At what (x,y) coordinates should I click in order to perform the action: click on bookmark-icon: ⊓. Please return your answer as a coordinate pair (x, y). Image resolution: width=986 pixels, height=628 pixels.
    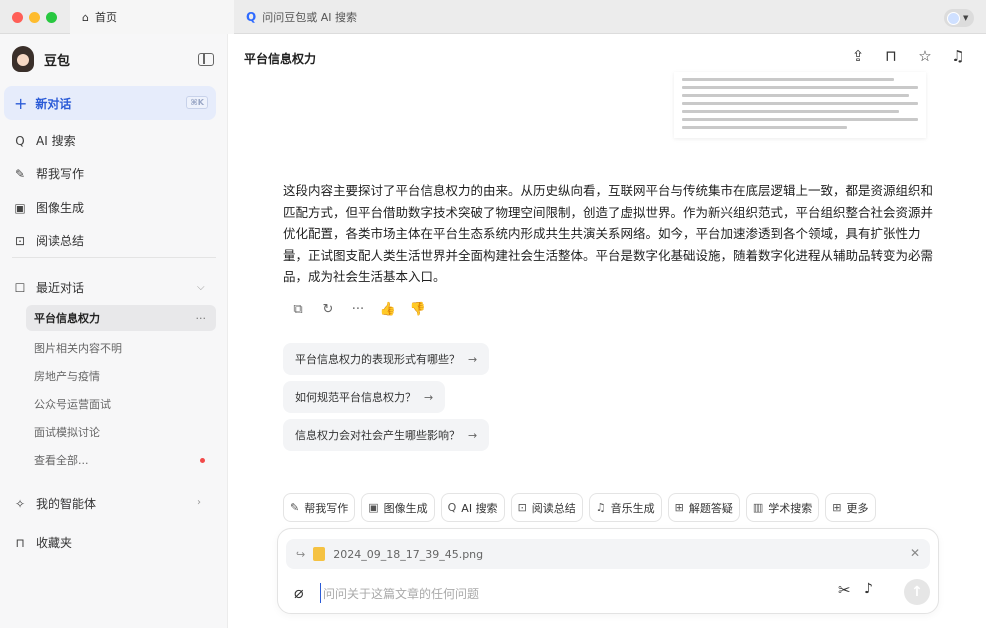
    Looking at the image, I should click on (20, 542).